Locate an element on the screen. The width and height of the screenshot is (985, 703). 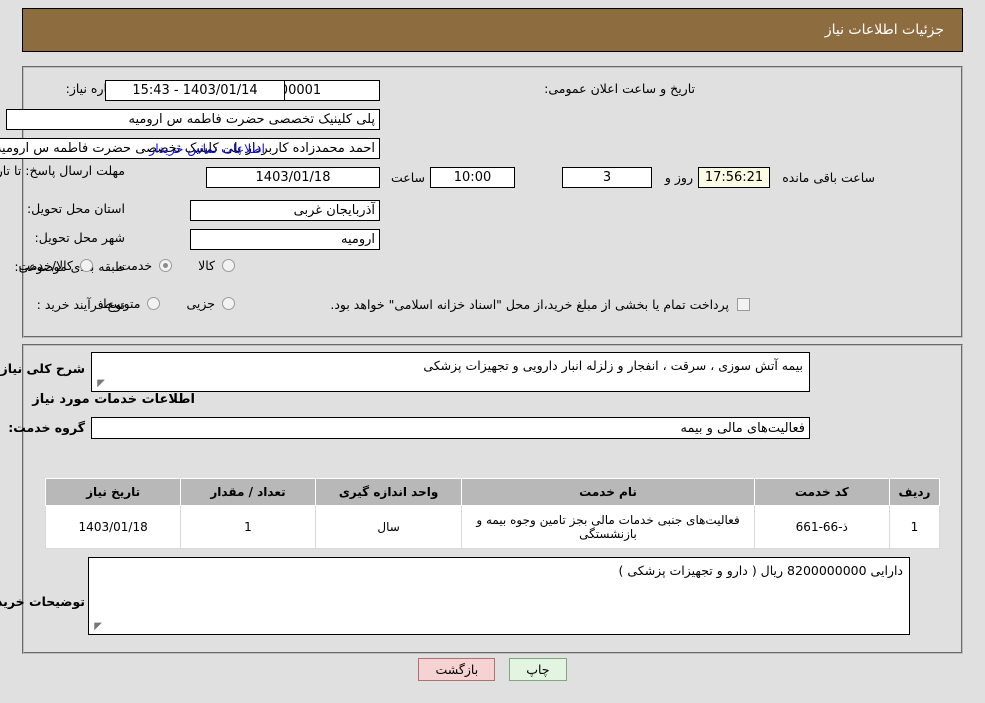
city-label-row: شهر محل تحویل: is located at coordinates (80, 237).